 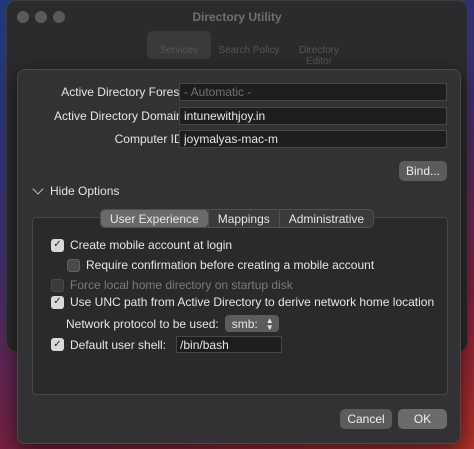 What do you see at coordinates (38, 189) in the screenshot?
I see `chevron-down-icon` at bounding box center [38, 189].